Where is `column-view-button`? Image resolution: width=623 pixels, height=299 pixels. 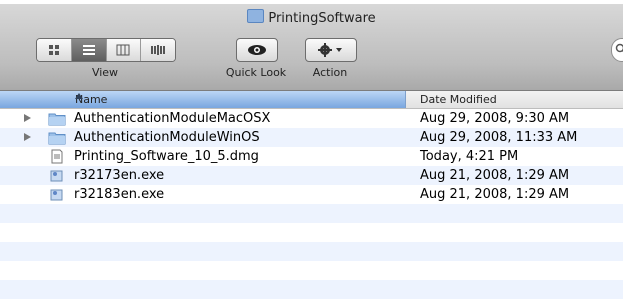 column-view-button is located at coordinates (124, 50).